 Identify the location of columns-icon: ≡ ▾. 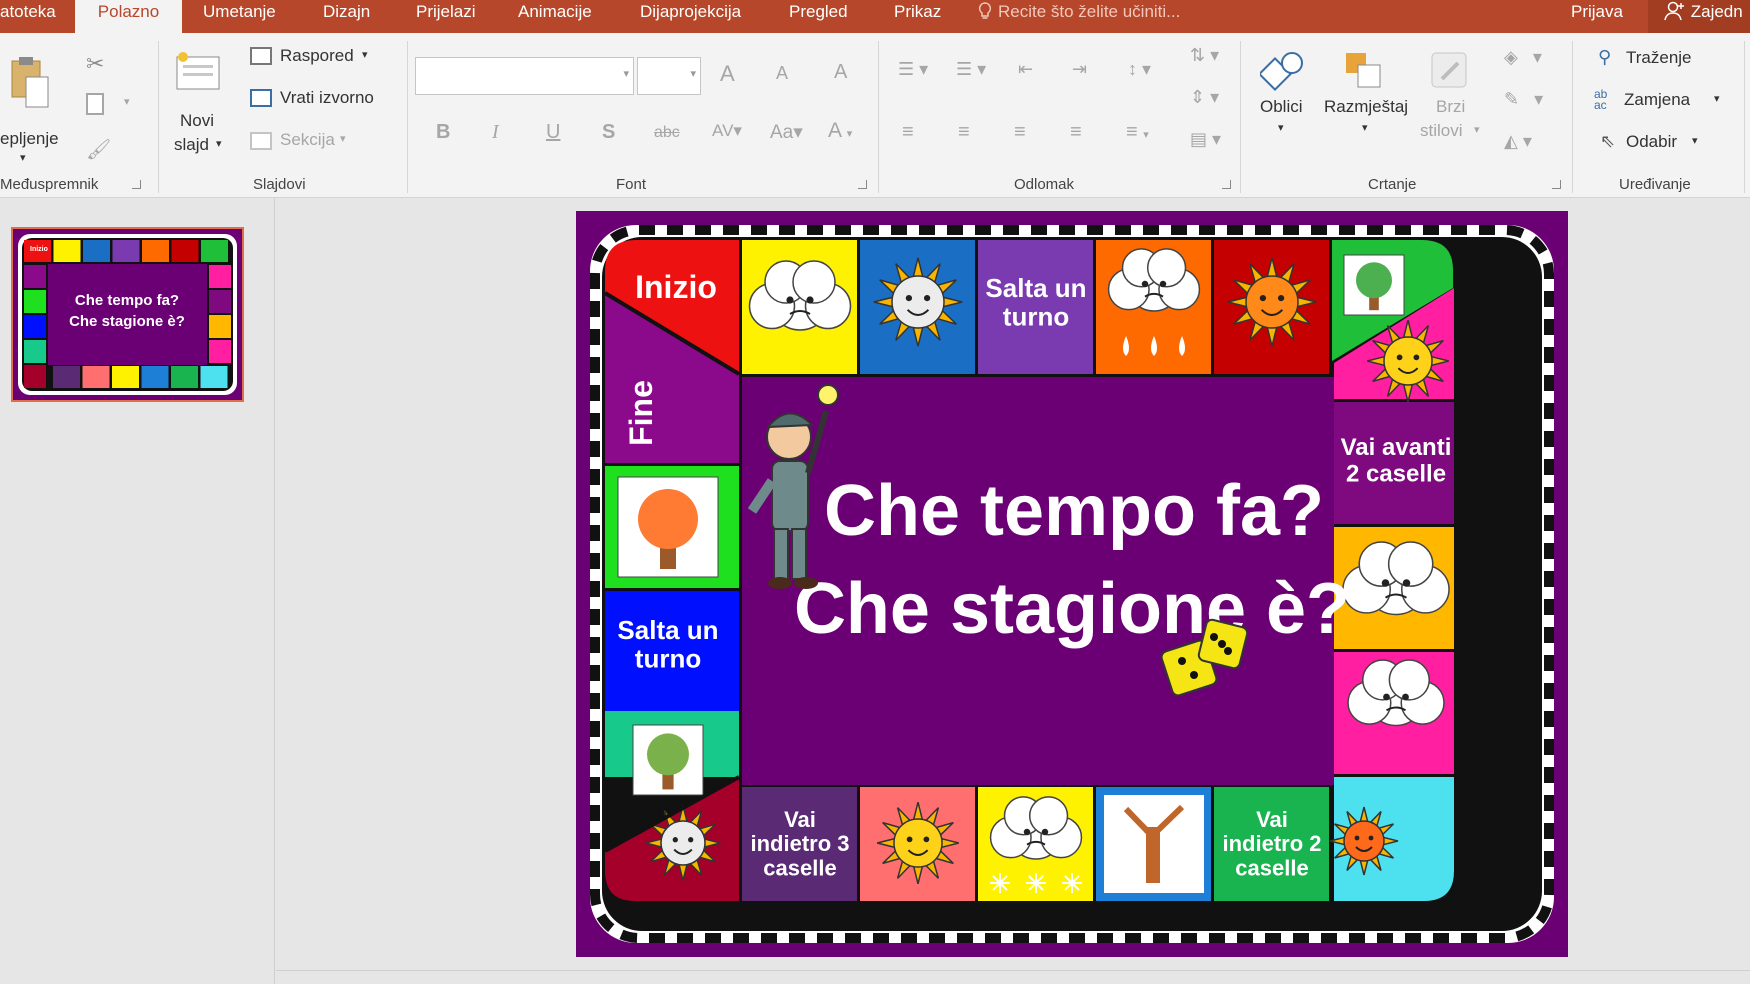
(1137, 132).